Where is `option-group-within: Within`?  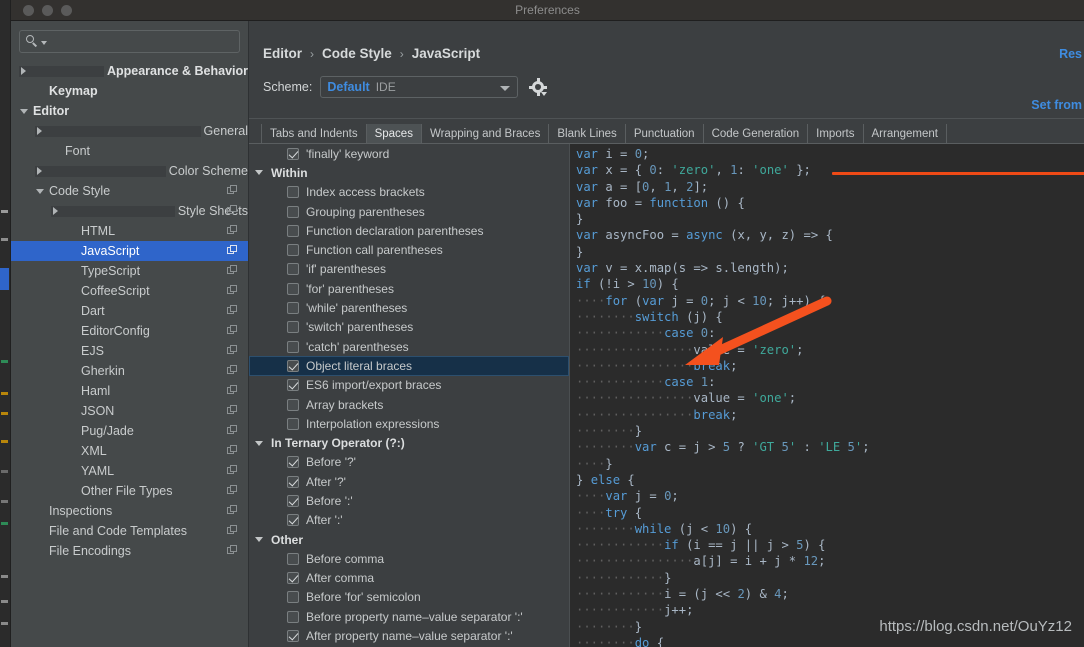 option-group-within: Within is located at coordinates (409, 172).